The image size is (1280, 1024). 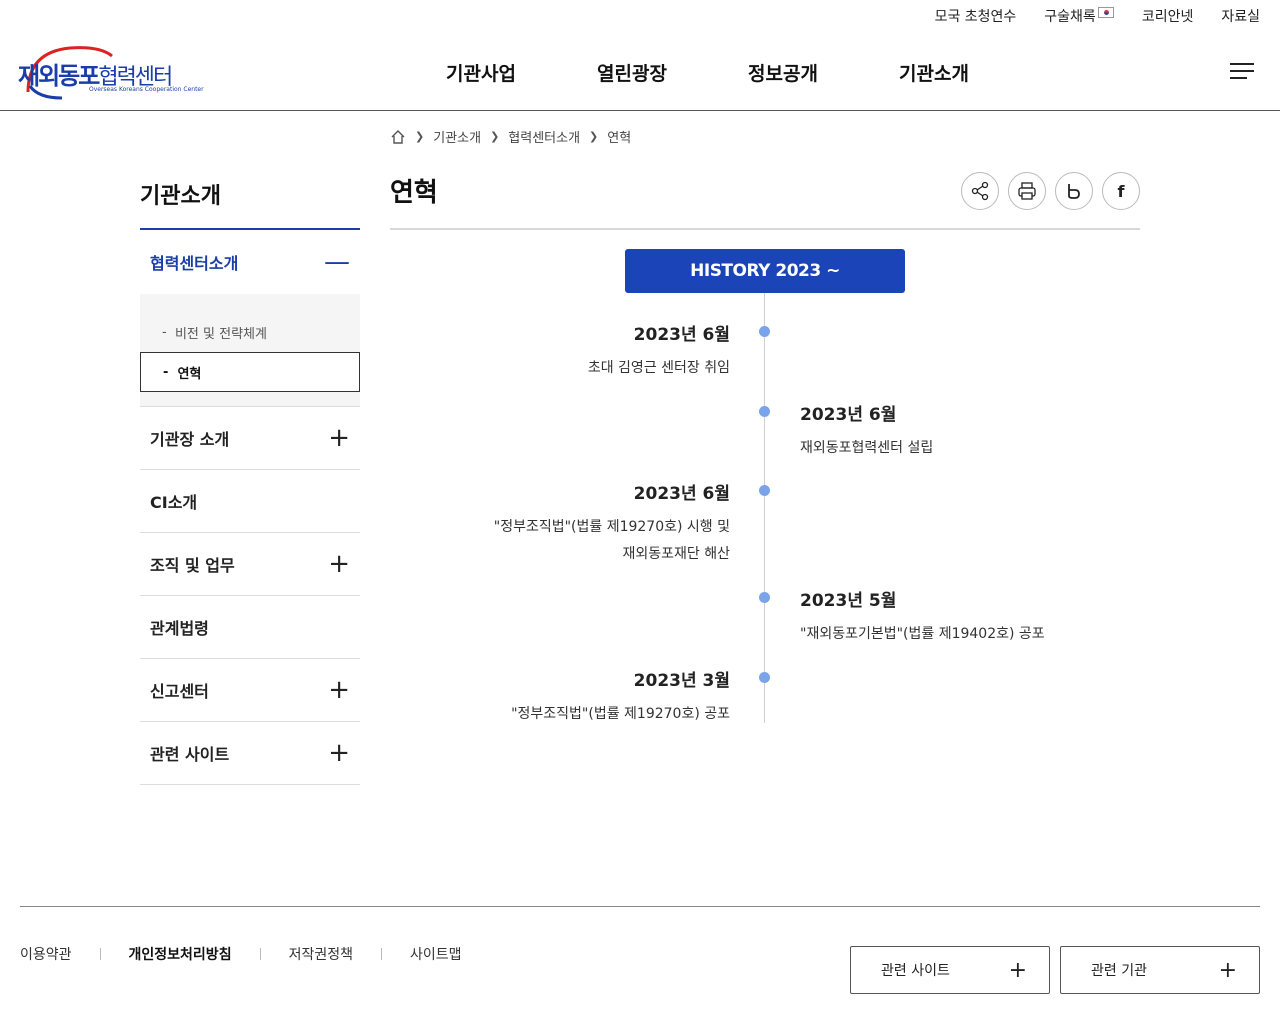 I want to click on footer-link-sitemap: 사이트맵, so click(x=436, y=954).